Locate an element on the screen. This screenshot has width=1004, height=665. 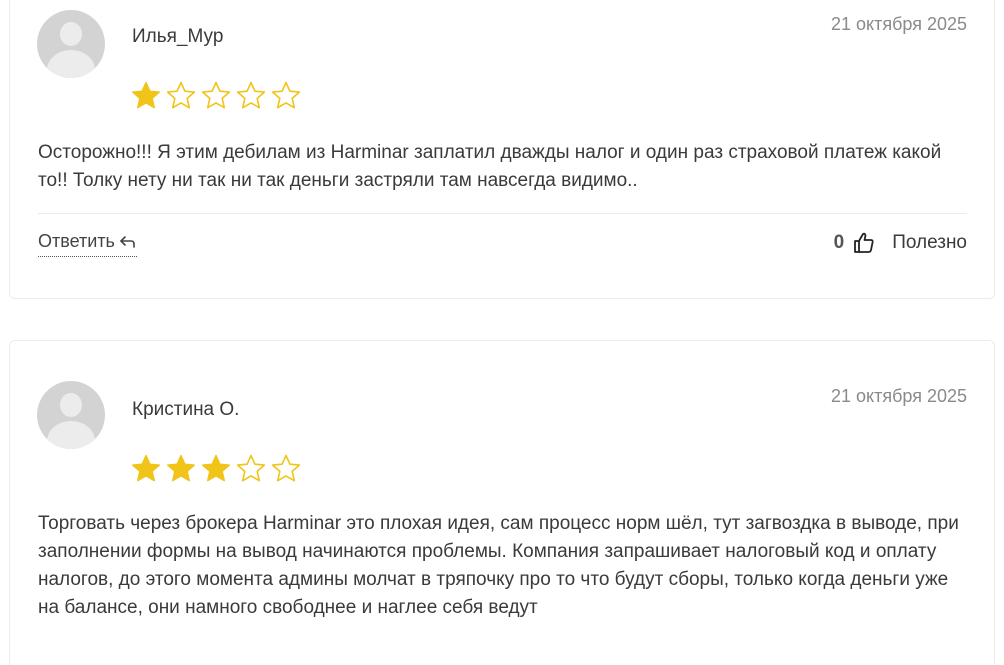
reply-button: Ответить is located at coordinates (87, 244).